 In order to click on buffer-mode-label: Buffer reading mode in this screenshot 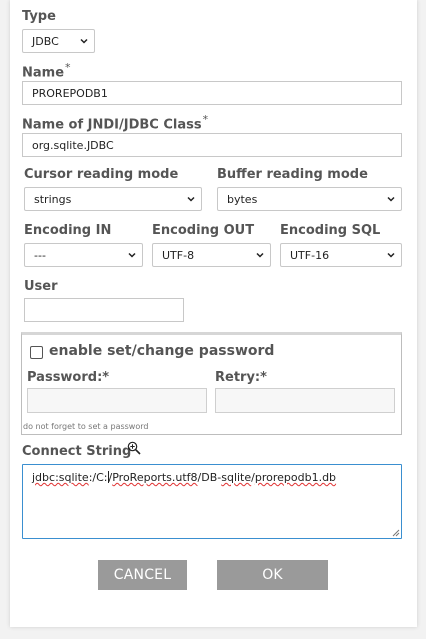, I will do `click(292, 174)`.